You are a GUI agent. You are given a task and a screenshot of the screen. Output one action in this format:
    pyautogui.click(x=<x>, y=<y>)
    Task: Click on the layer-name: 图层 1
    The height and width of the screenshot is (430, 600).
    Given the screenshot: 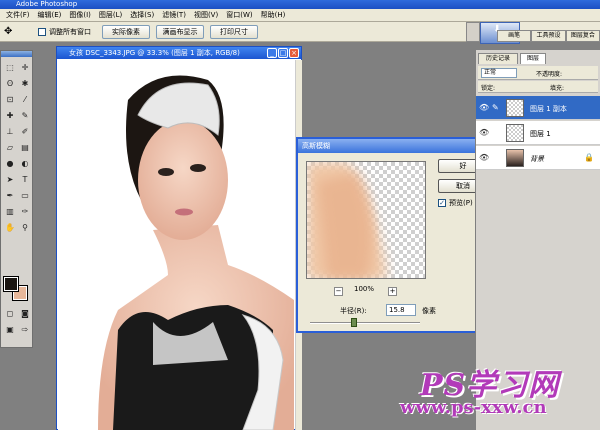 What is the action you would take?
    pyautogui.click(x=540, y=134)
    